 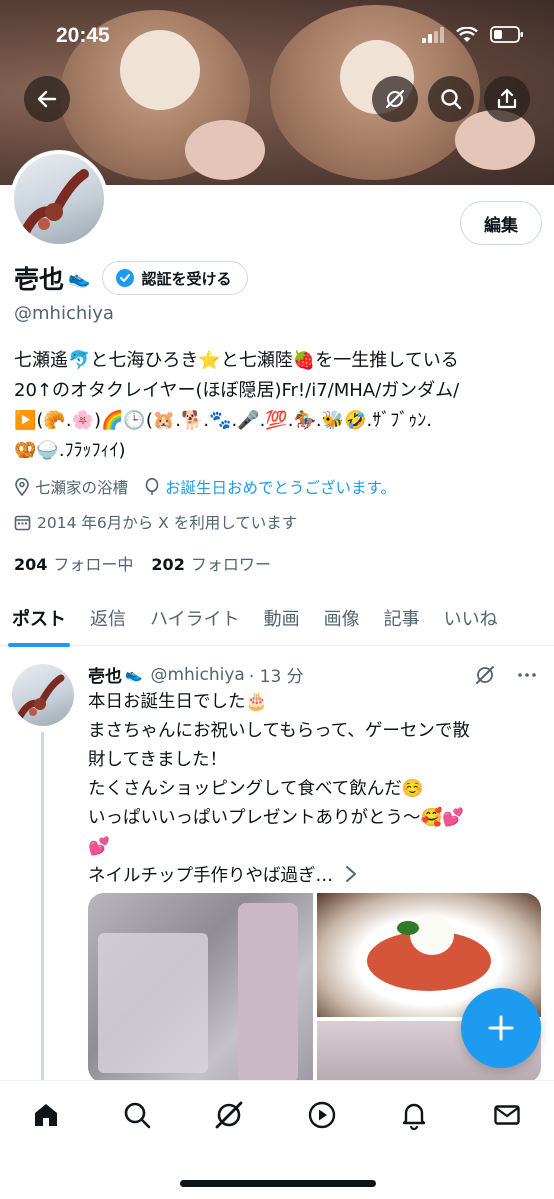 What do you see at coordinates (108, 618) in the screenshot?
I see `tab-replies: 返信` at bounding box center [108, 618].